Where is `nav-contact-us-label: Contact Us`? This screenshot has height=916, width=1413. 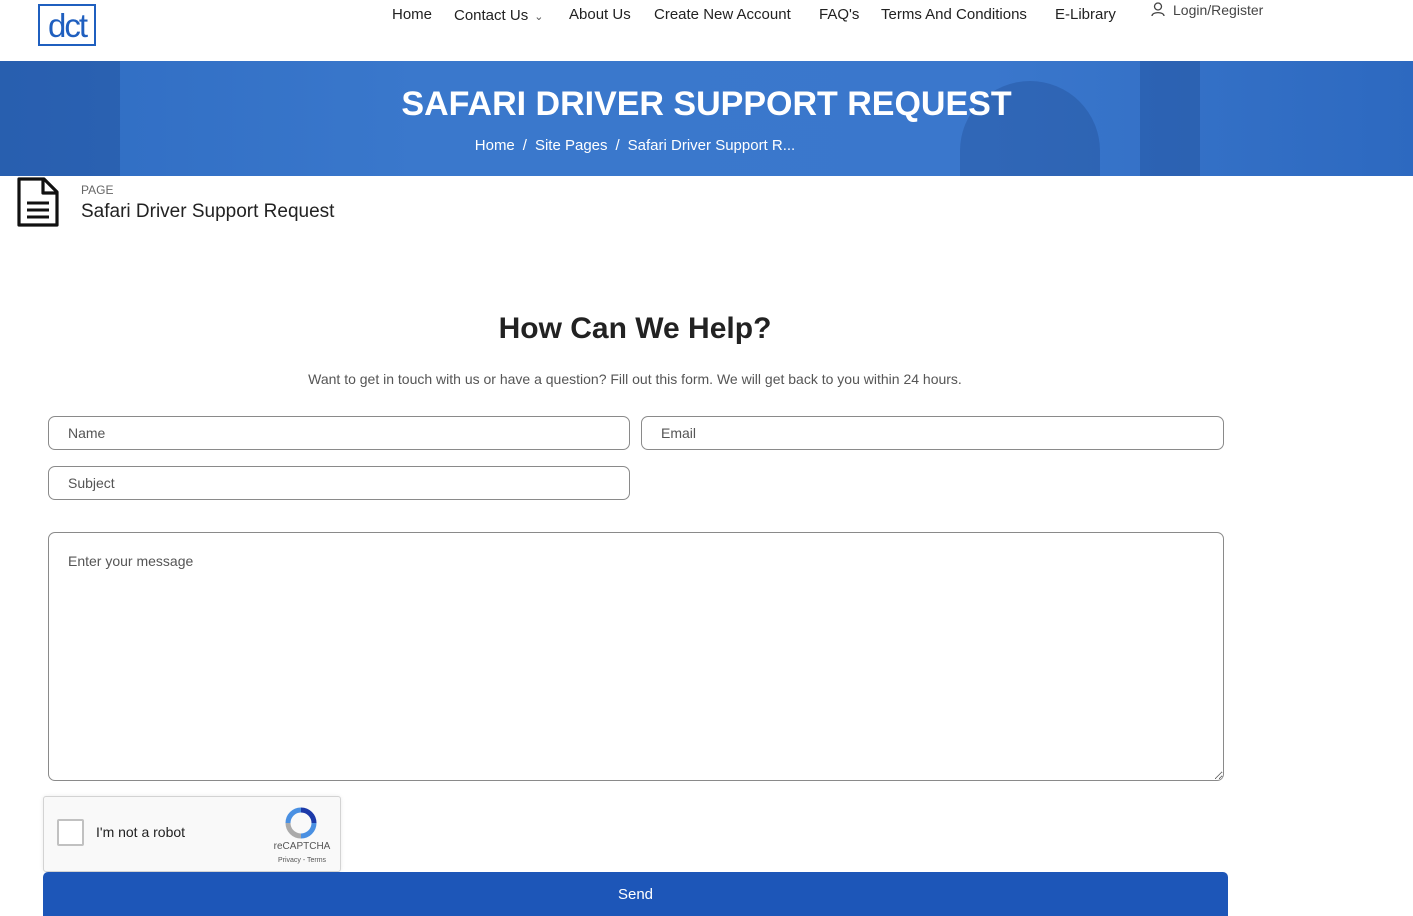 nav-contact-us-label: Contact Us is located at coordinates (491, 15).